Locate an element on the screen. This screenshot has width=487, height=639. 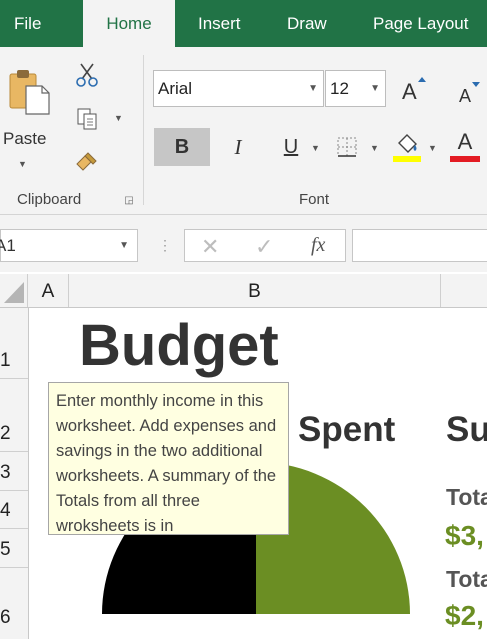
decrease-font-size-button: A is located at coordinates (470, 92).